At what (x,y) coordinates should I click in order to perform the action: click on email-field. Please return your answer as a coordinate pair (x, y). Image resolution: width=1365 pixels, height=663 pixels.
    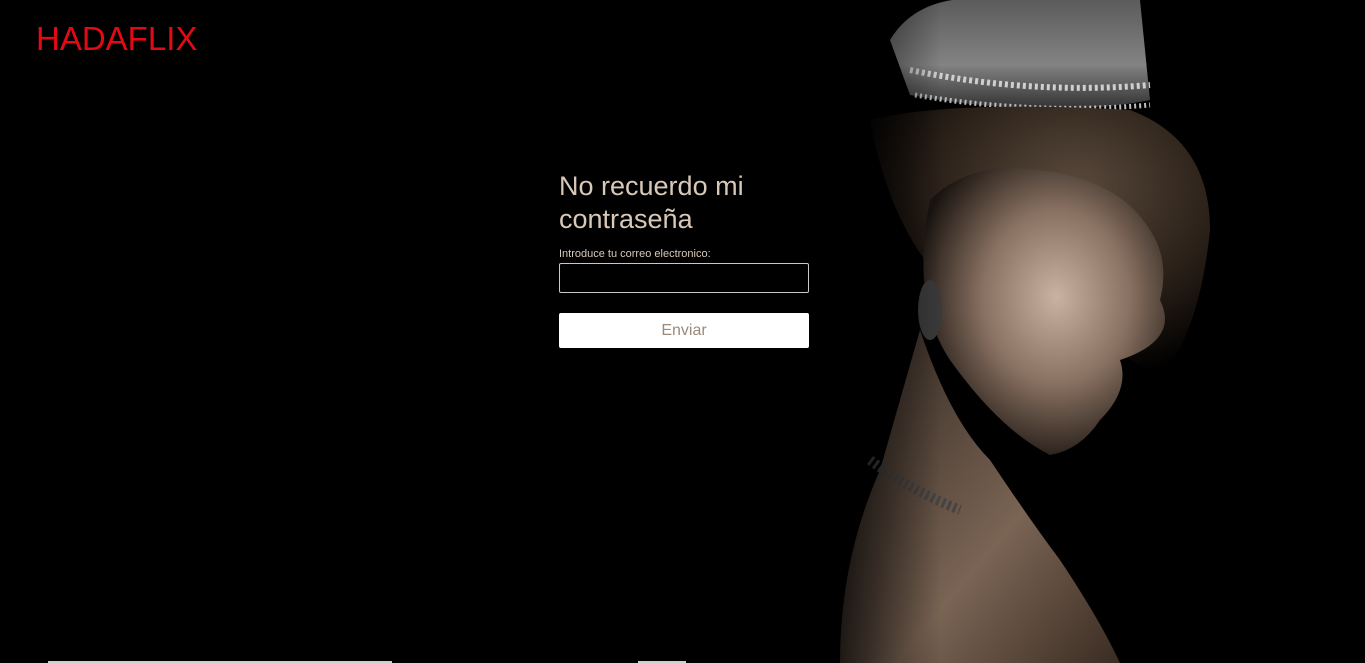
    Looking at the image, I should click on (684, 278).